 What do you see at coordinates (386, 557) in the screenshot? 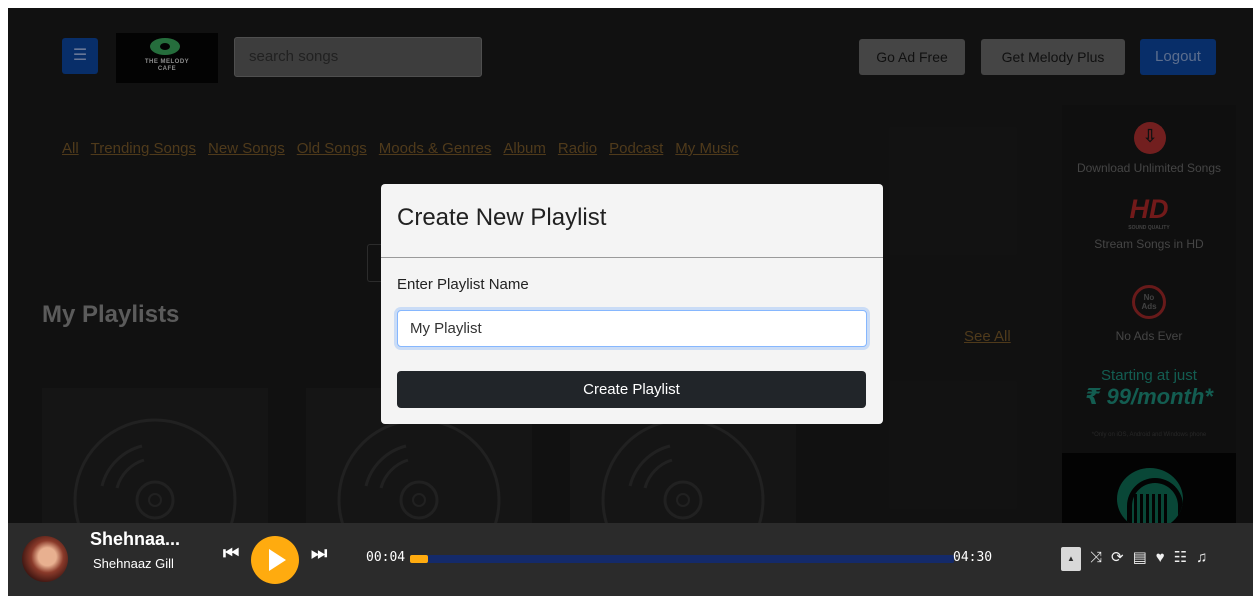
I see `current-time: 00:04` at bounding box center [386, 557].